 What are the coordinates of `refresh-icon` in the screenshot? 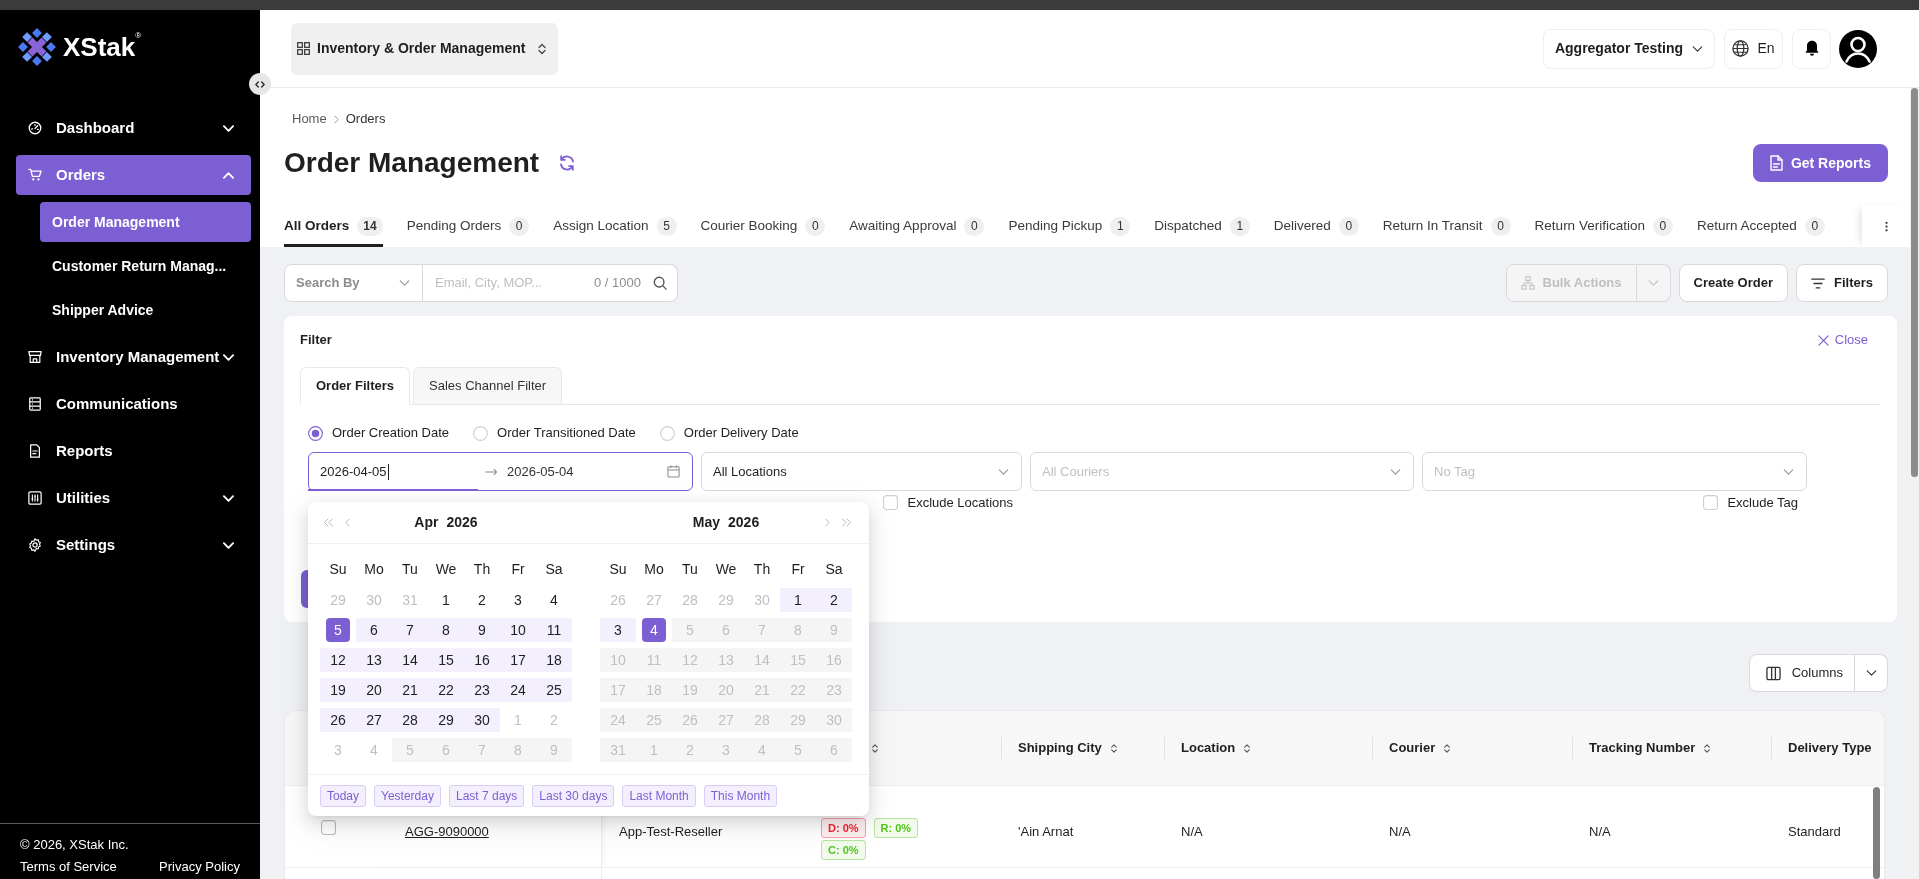 It's located at (567, 163).